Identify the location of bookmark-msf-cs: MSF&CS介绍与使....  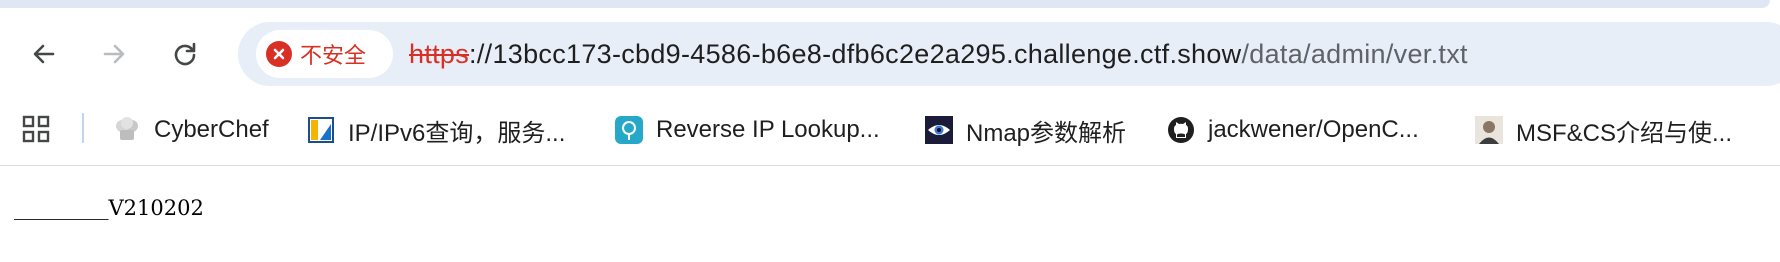
(1603, 130).